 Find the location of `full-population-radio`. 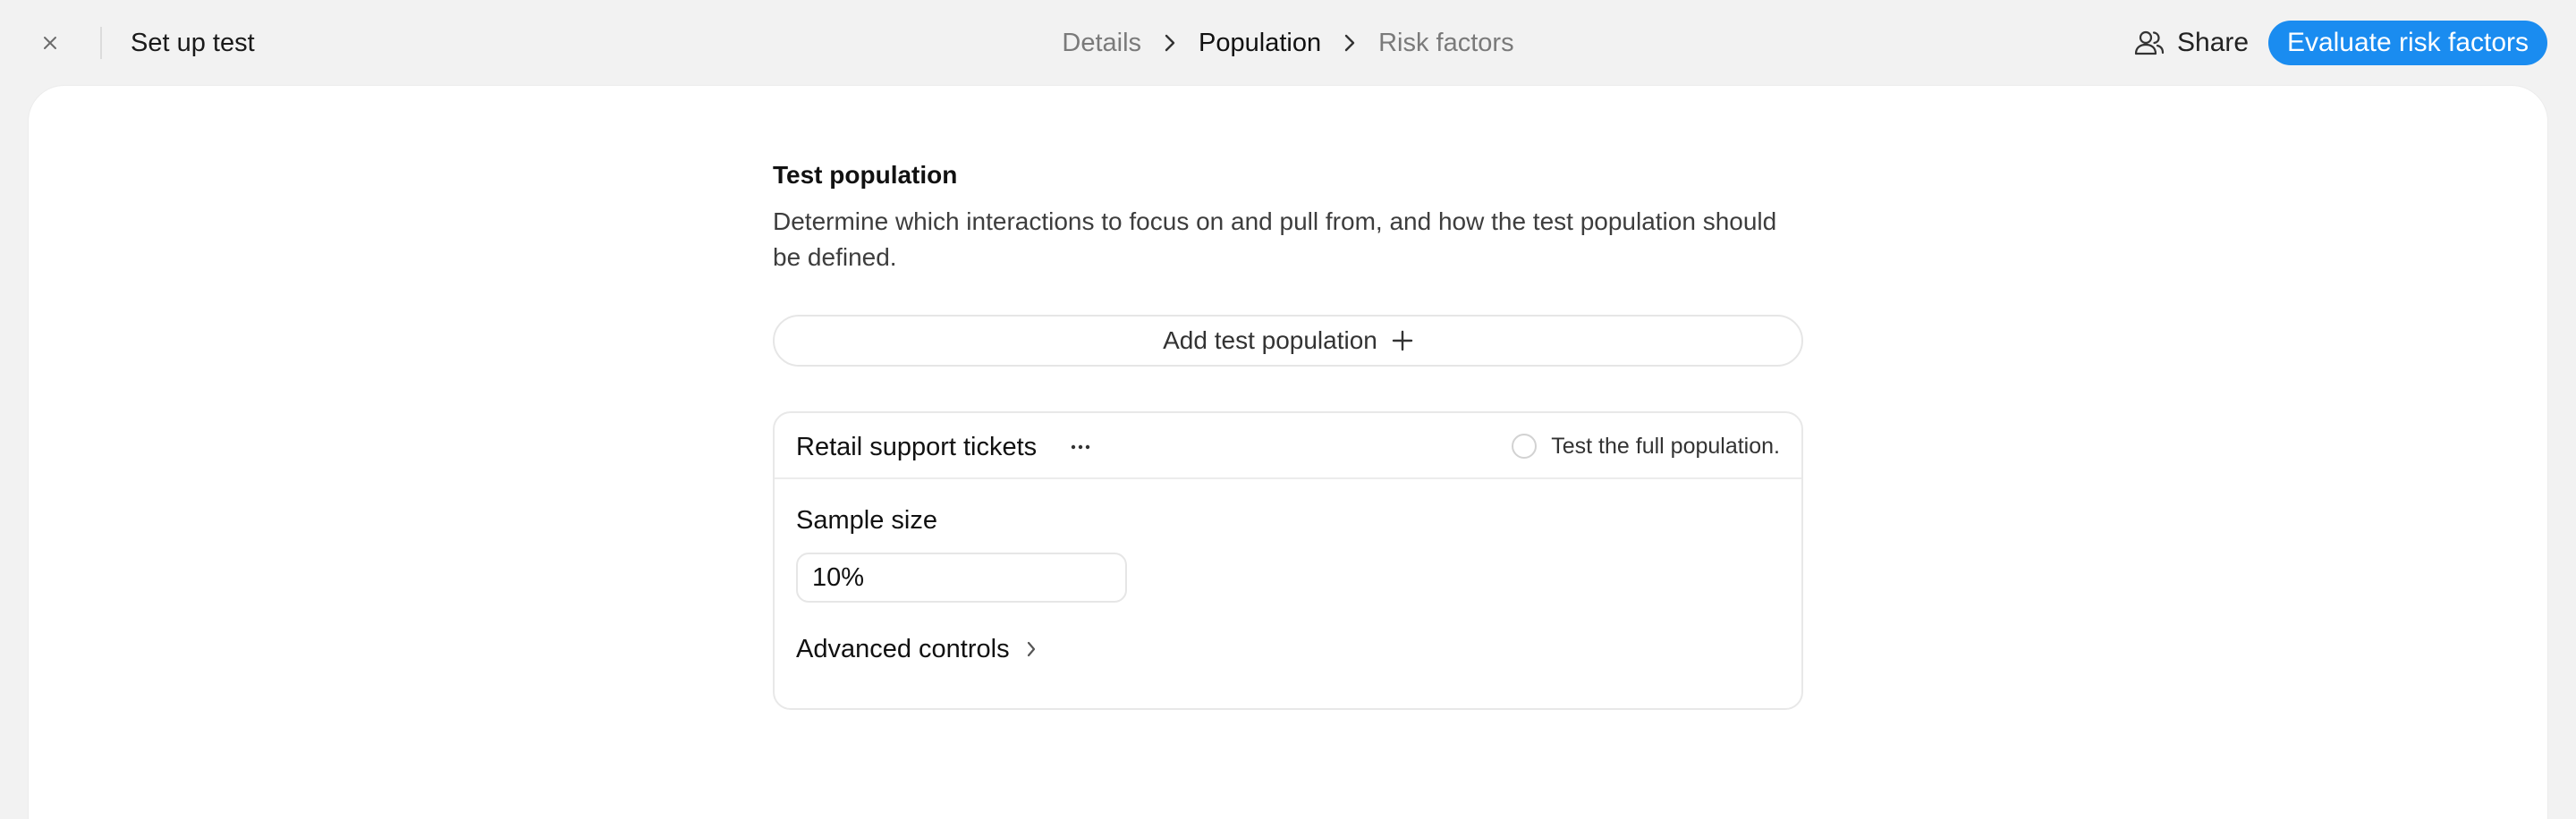

full-population-radio is located at coordinates (1525, 446).